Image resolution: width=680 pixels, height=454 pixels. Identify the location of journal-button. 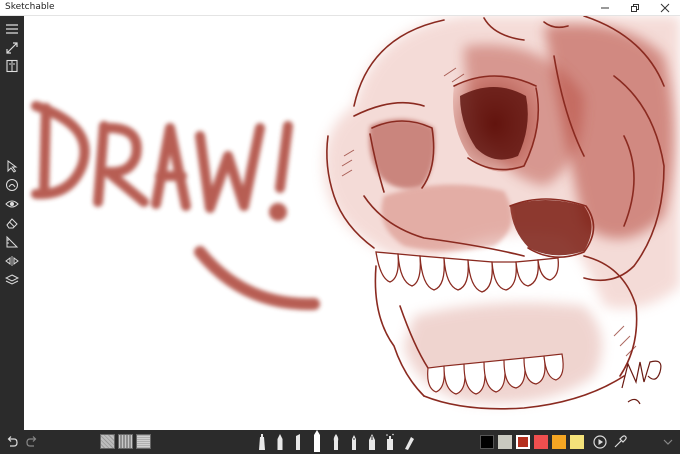
(12, 65).